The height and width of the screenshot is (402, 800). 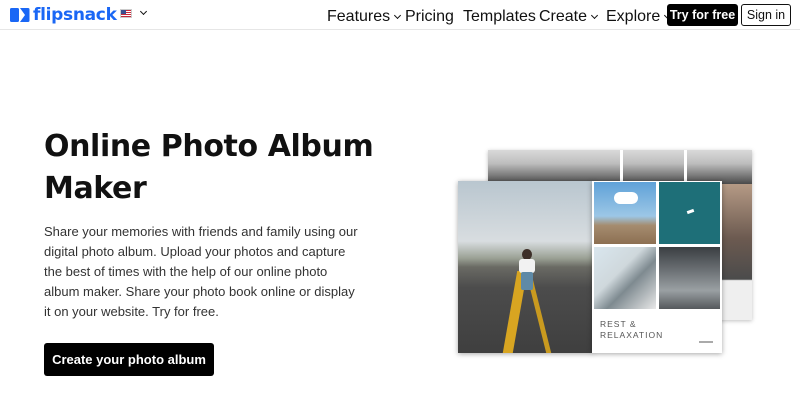 I want to click on page-title: Online Photo Album Maker, so click(x=209, y=167).